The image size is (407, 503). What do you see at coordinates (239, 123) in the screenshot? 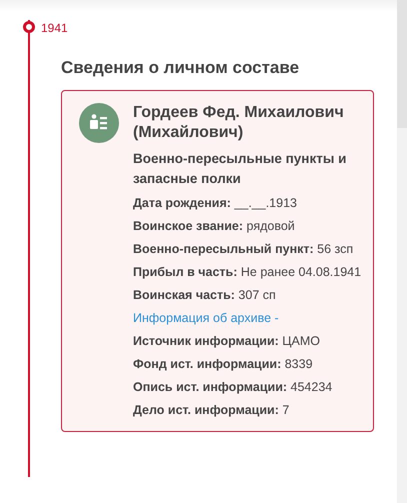
I see `person-name: Гордеев Фед. Михаилович (Михайлович)` at bounding box center [239, 123].